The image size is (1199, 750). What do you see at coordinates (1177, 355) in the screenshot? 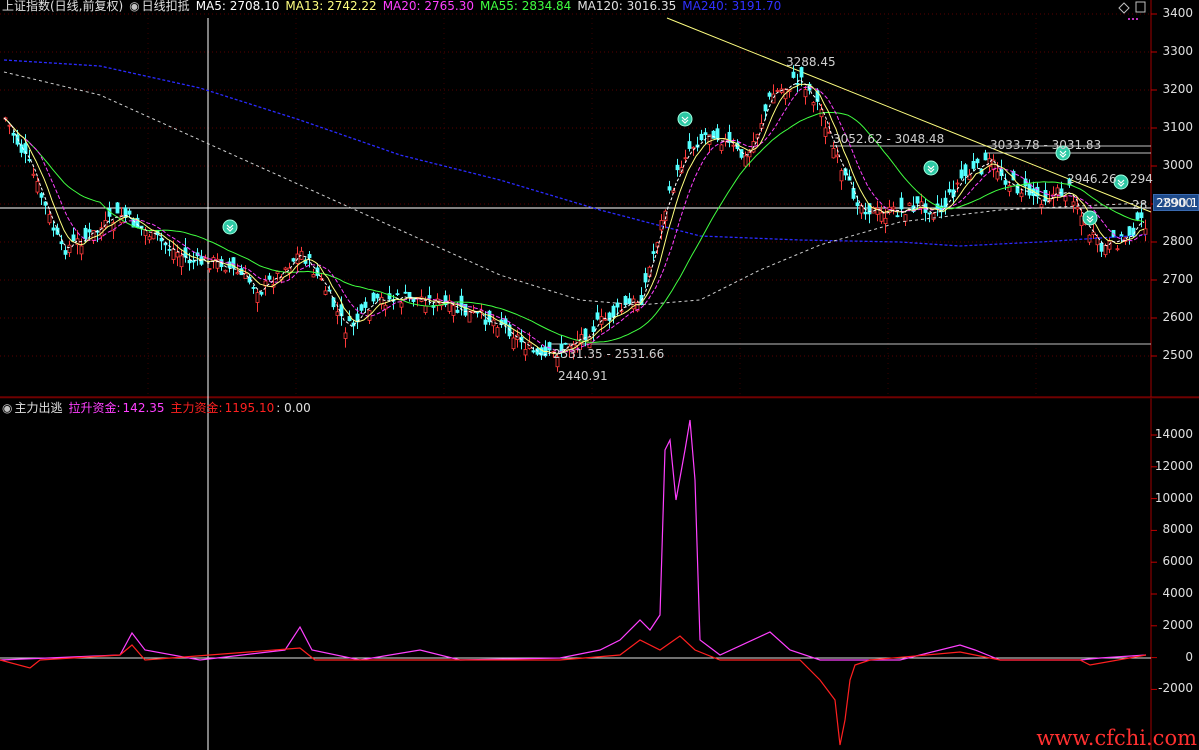
I see `price-tick-label: 2500` at bounding box center [1177, 355].